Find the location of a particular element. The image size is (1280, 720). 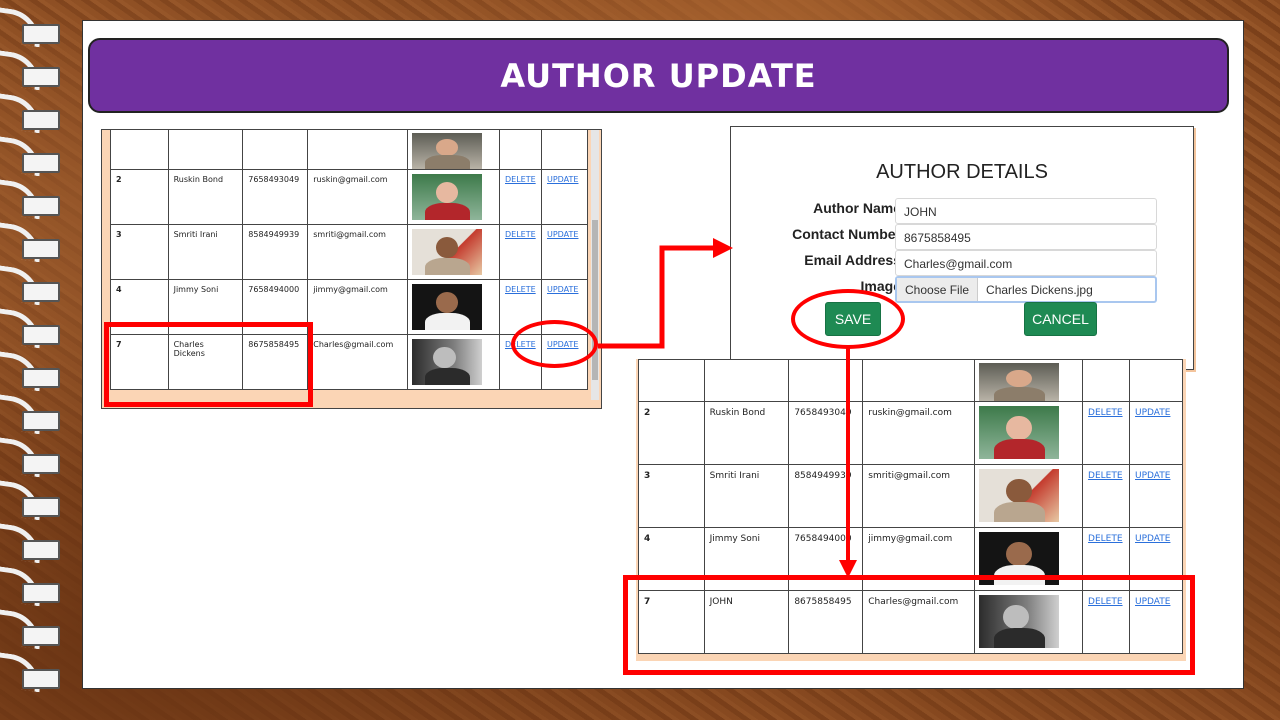

contact-number-row: Contact Number 8675858495 is located at coordinates (962, 237).